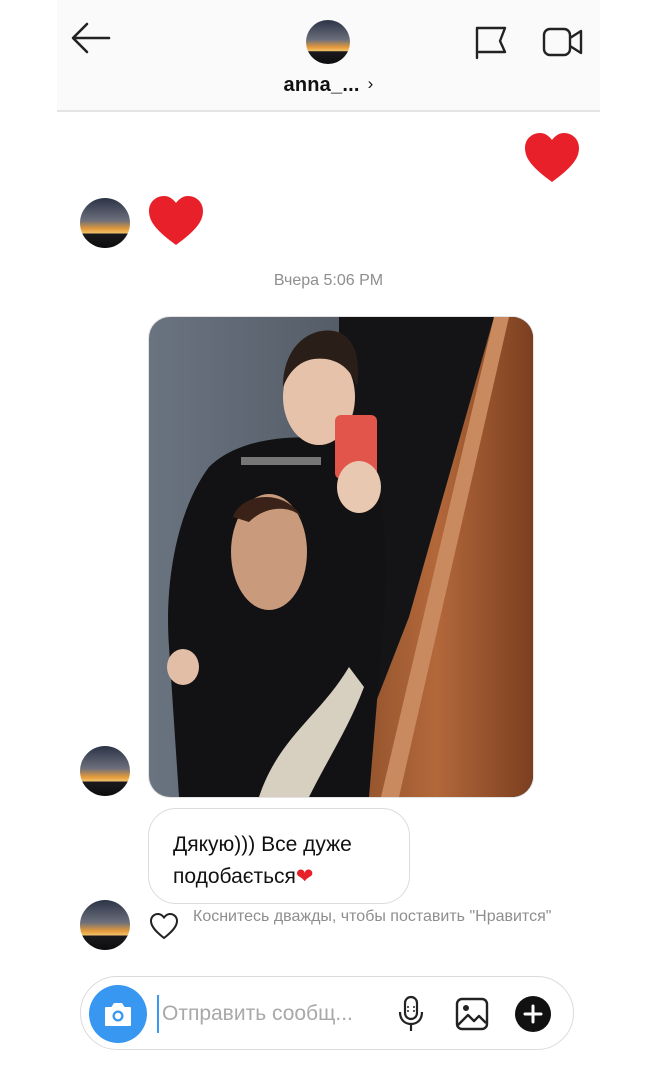  I want to click on sent-heart-message, so click(552, 158).